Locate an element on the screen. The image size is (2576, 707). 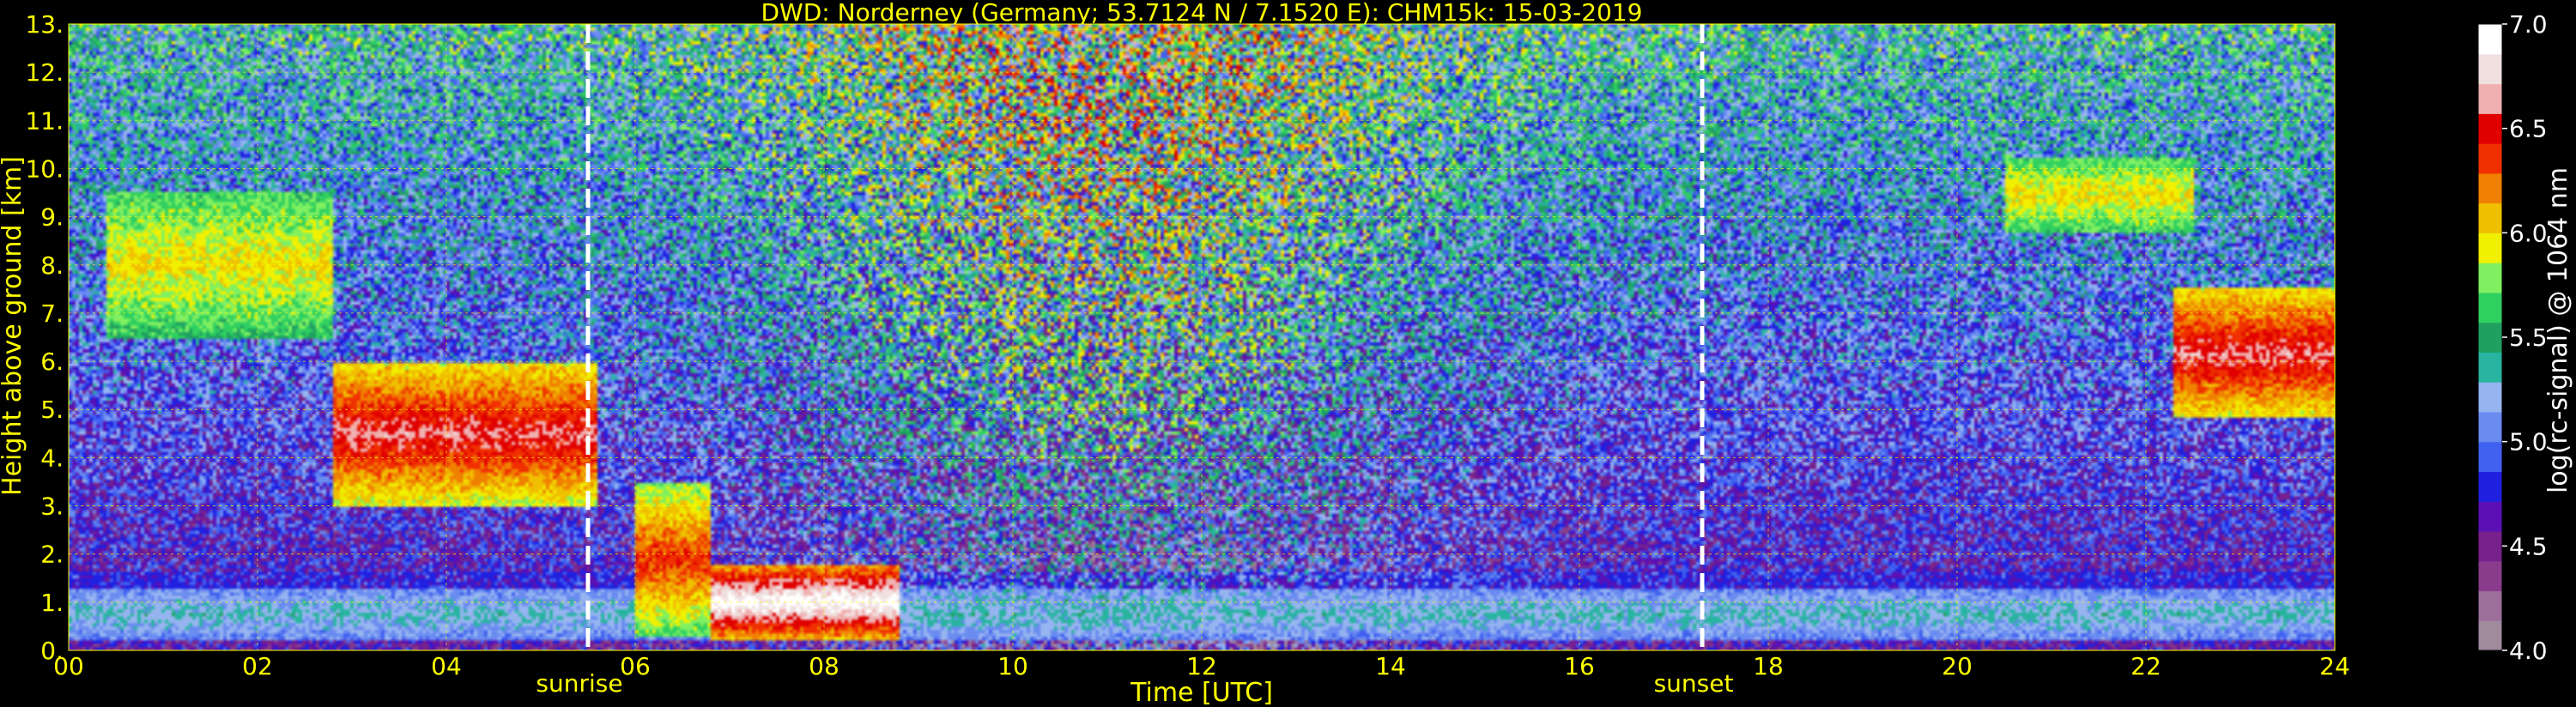
x-tick-label: 20 is located at coordinates (1957, 666).